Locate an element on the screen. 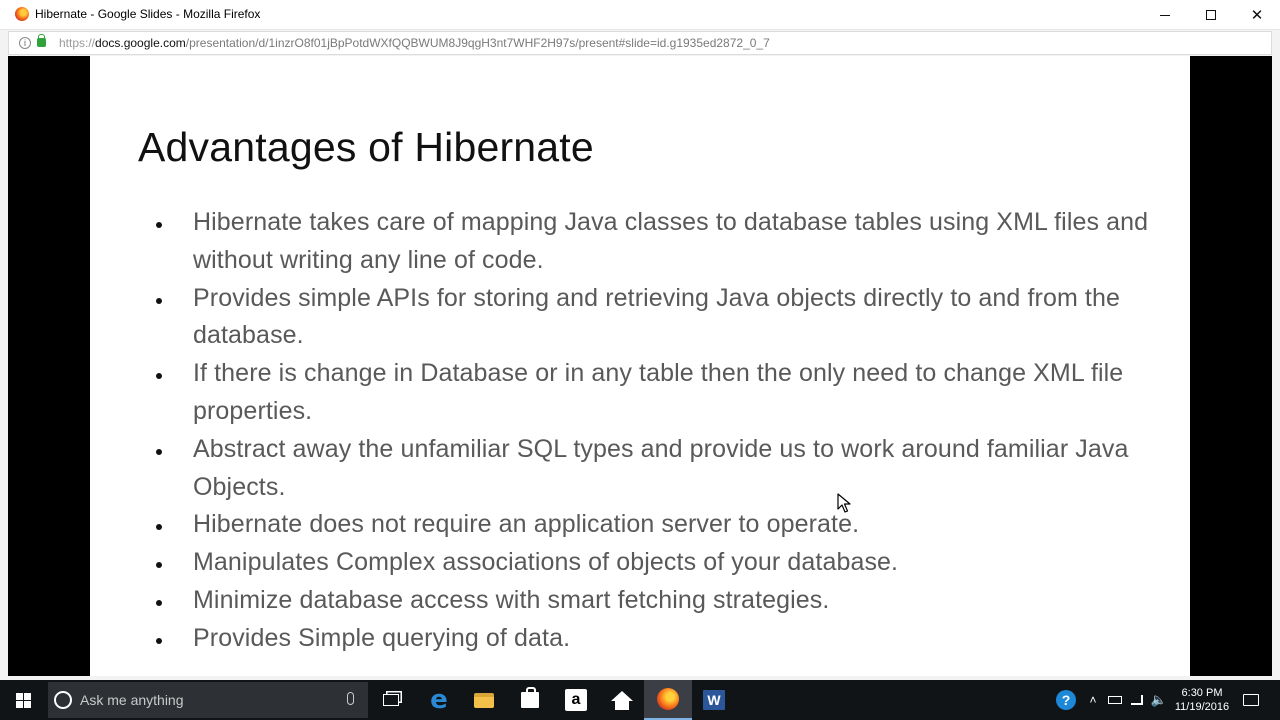 The width and height of the screenshot is (1280, 720). bullet-item: Provides Simple querying of data. is located at coordinates (652, 639).